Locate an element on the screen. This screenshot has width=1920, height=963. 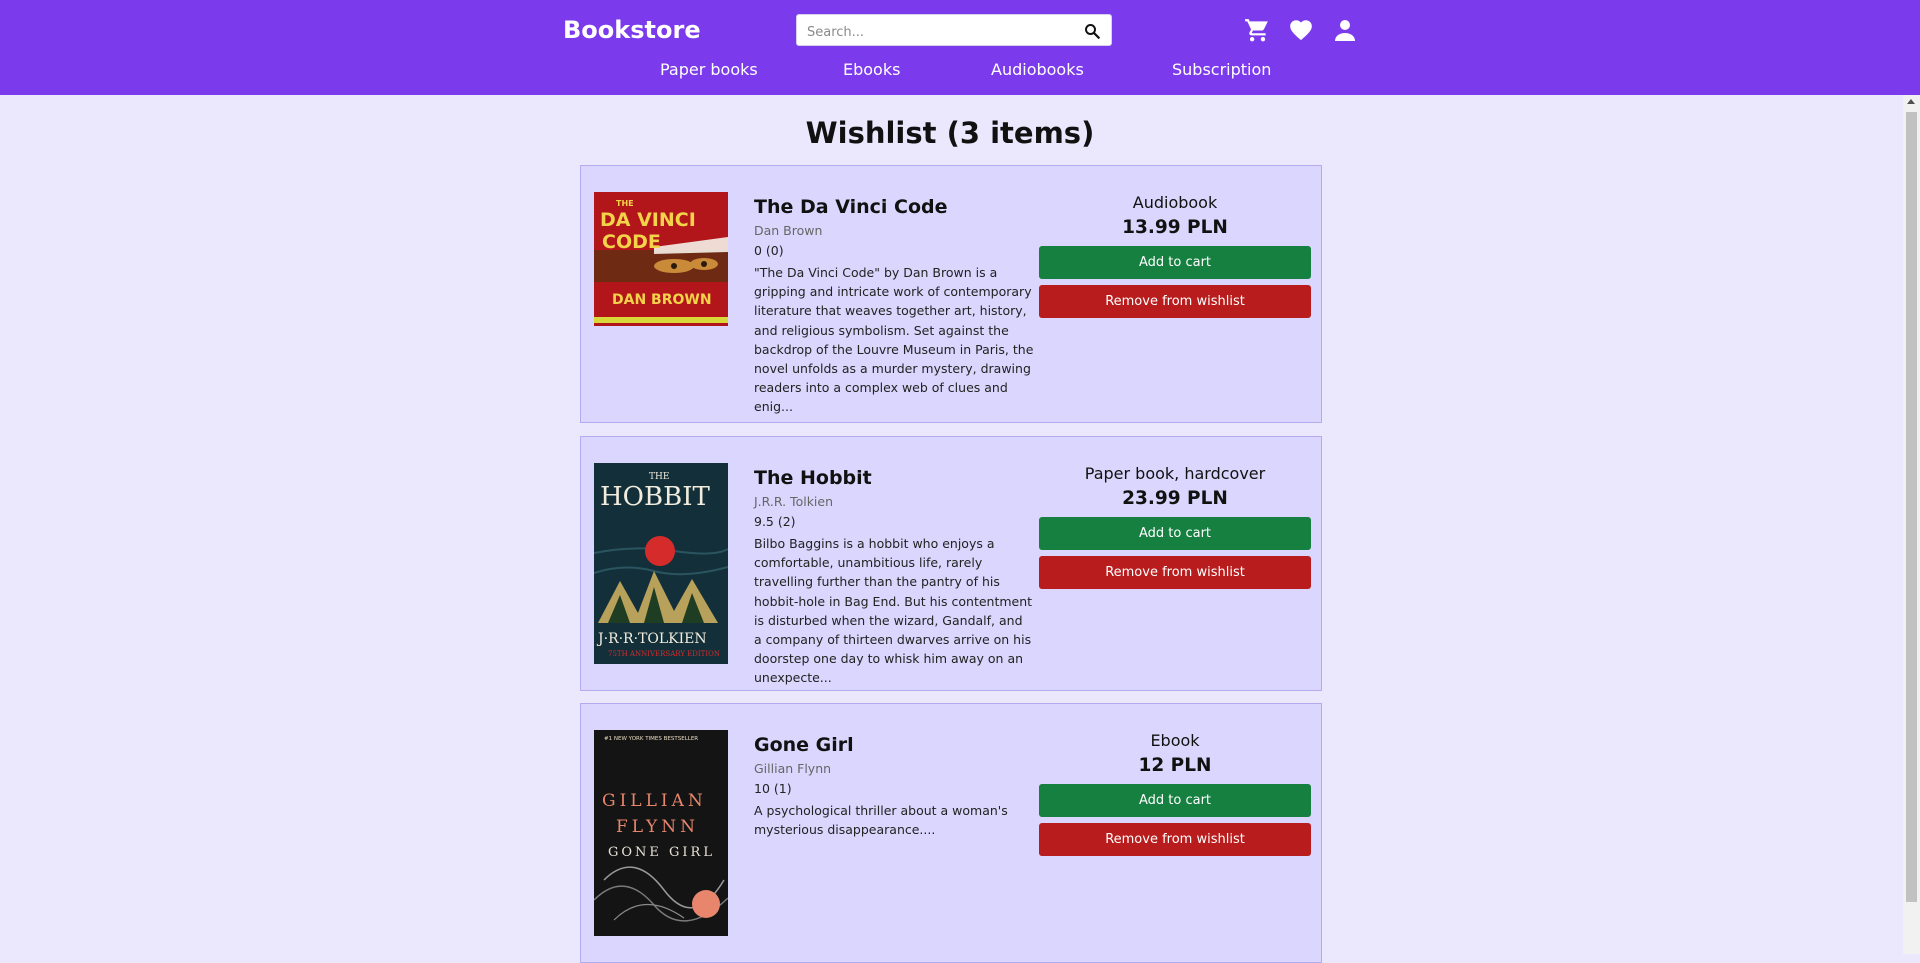
cover-text: DA VINCI is located at coordinates (648, 220).